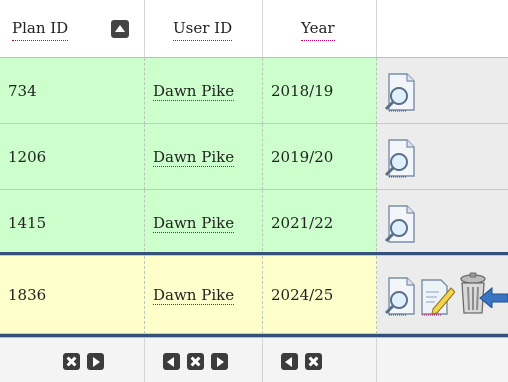 The width and height of the screenshot is (508, 382). Describe the element at coordinates (72, 295) in the screenshot. I see `cell-plan-id: 1836` at that location.